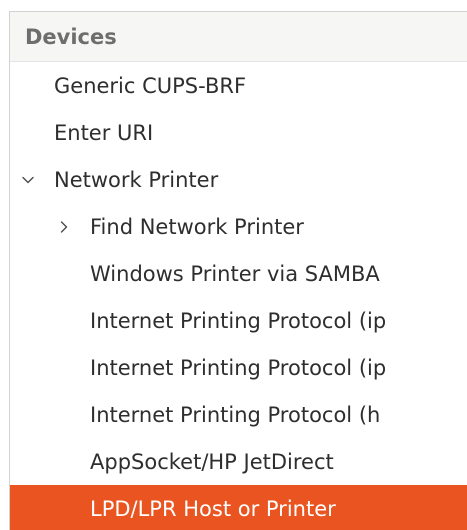  What do you see at coordinates (197, 226) in the screenshot?
I see `tree-item-label: Find Network Printer` at bounding box center [197, 226].